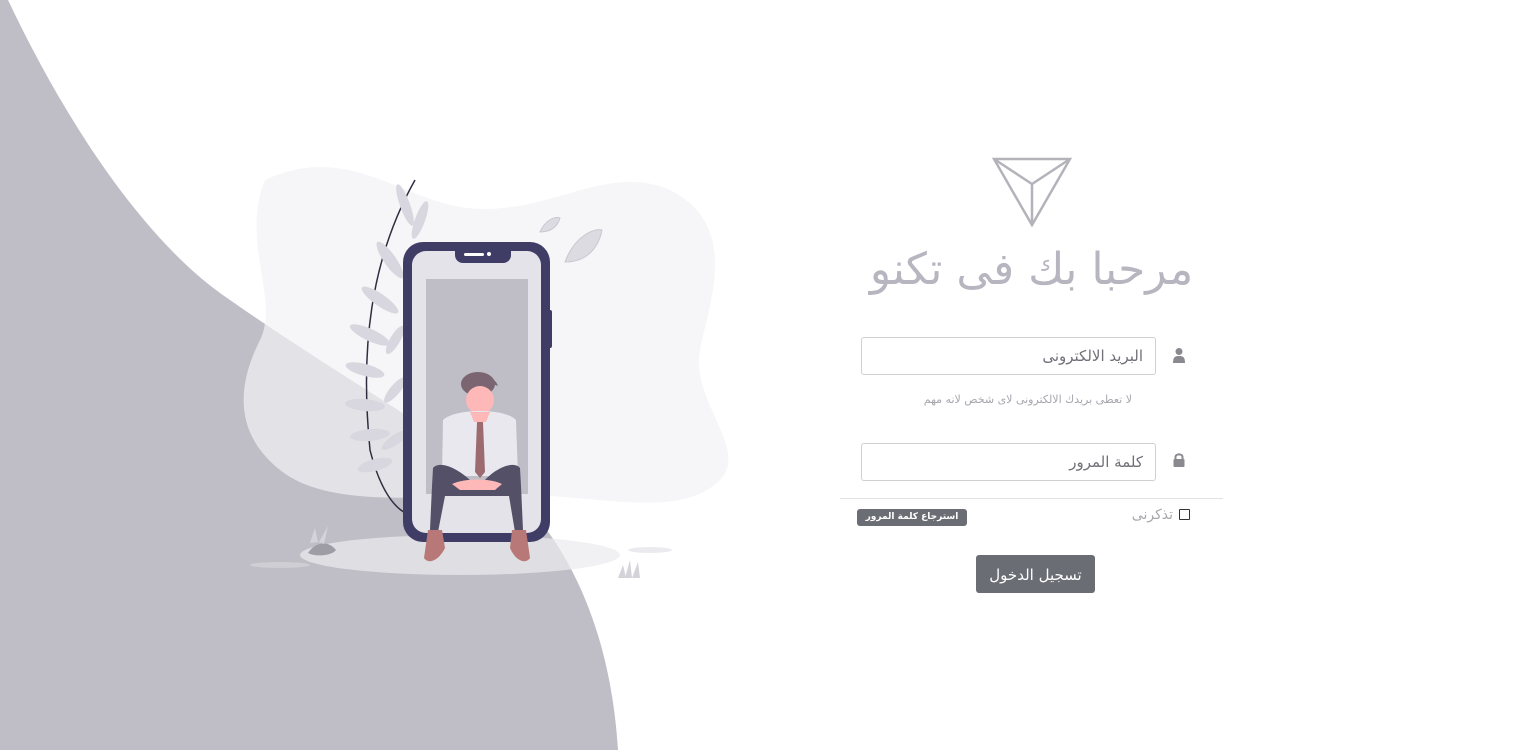  What do you see at coordinates (1179, 355) in the screenshot?
I see `user-icon` at bounding box center [1179, 355].